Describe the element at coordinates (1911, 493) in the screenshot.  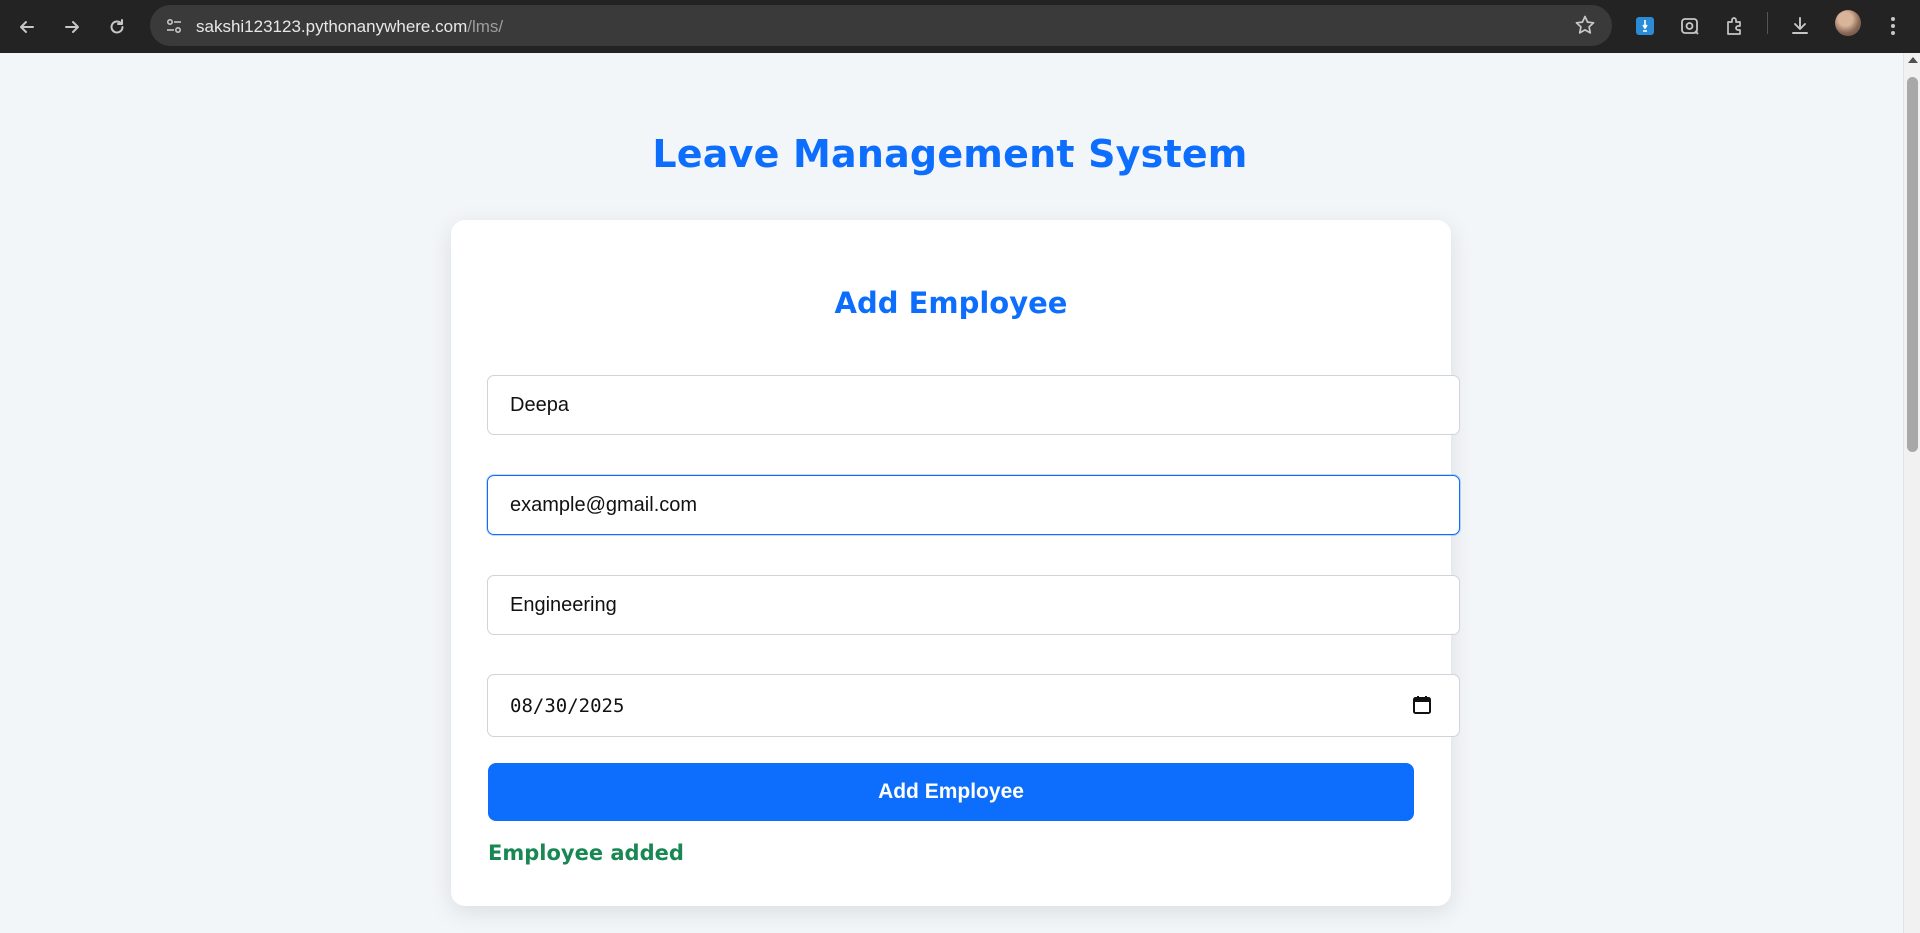
I see `page-scrollbar` at that location.